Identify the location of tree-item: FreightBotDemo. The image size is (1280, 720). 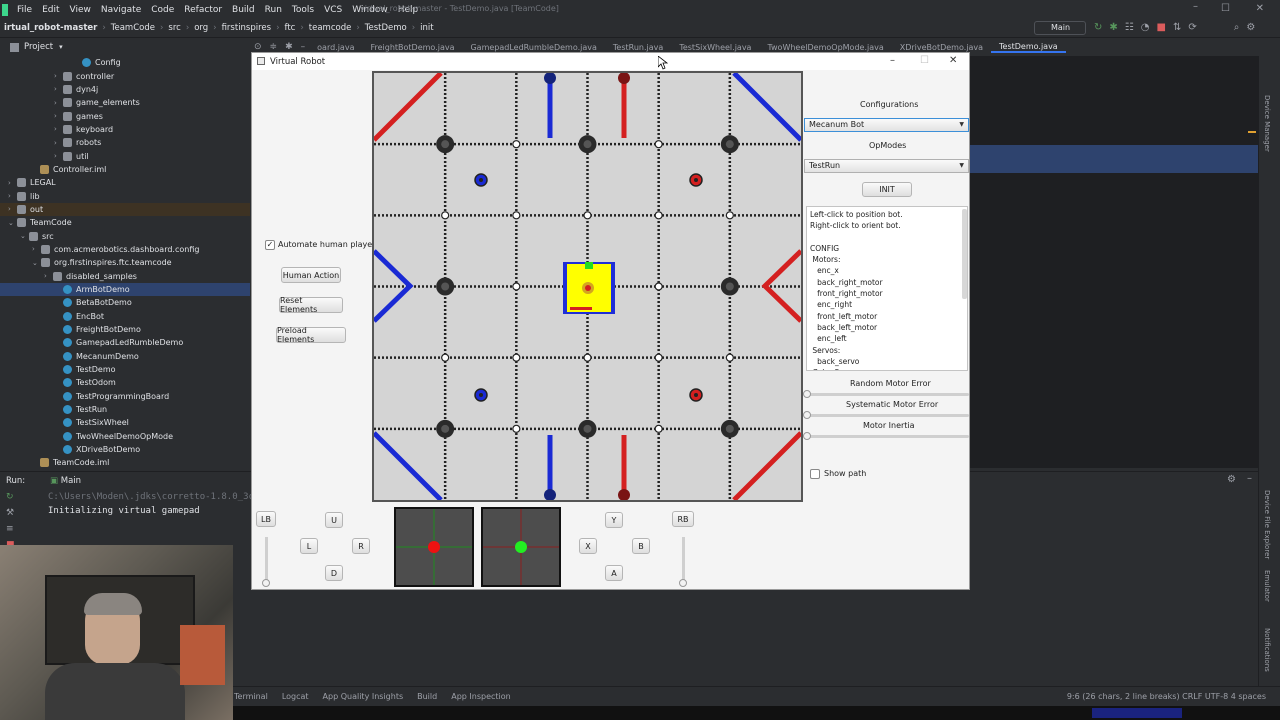
(125, 329).